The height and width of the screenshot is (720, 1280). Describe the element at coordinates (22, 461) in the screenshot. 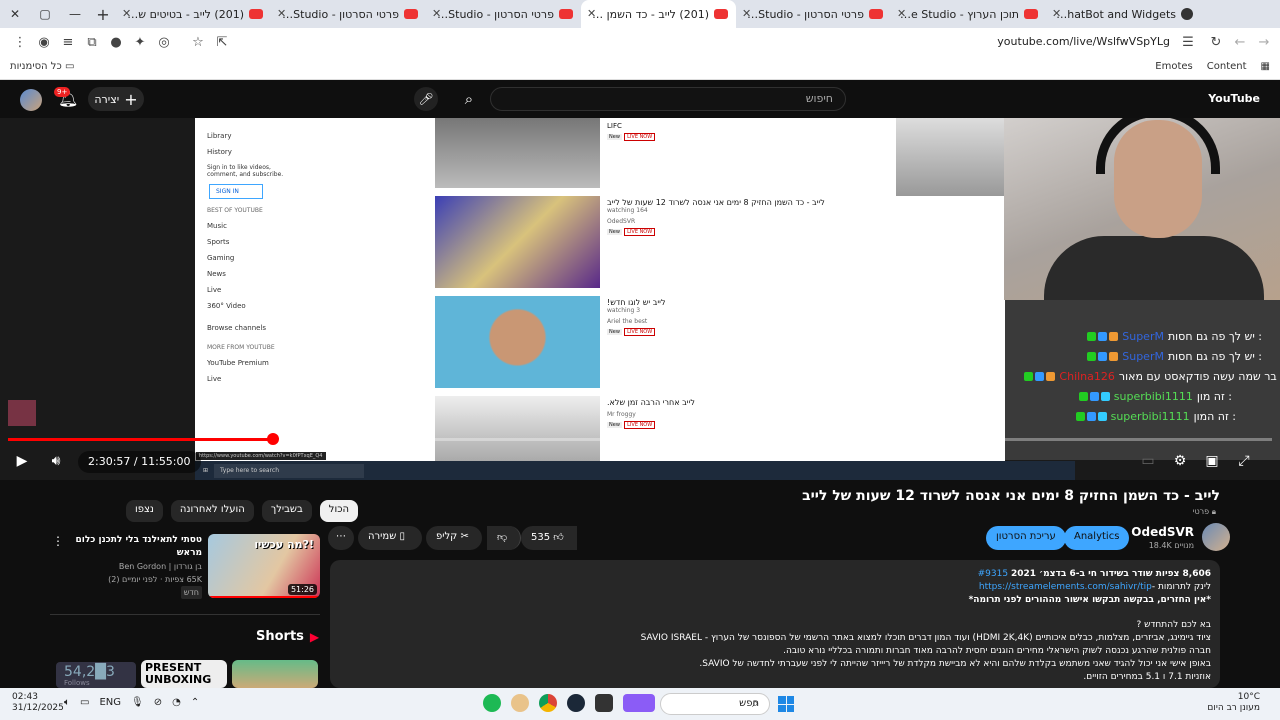

I see `play-icon: ▶` at that location.